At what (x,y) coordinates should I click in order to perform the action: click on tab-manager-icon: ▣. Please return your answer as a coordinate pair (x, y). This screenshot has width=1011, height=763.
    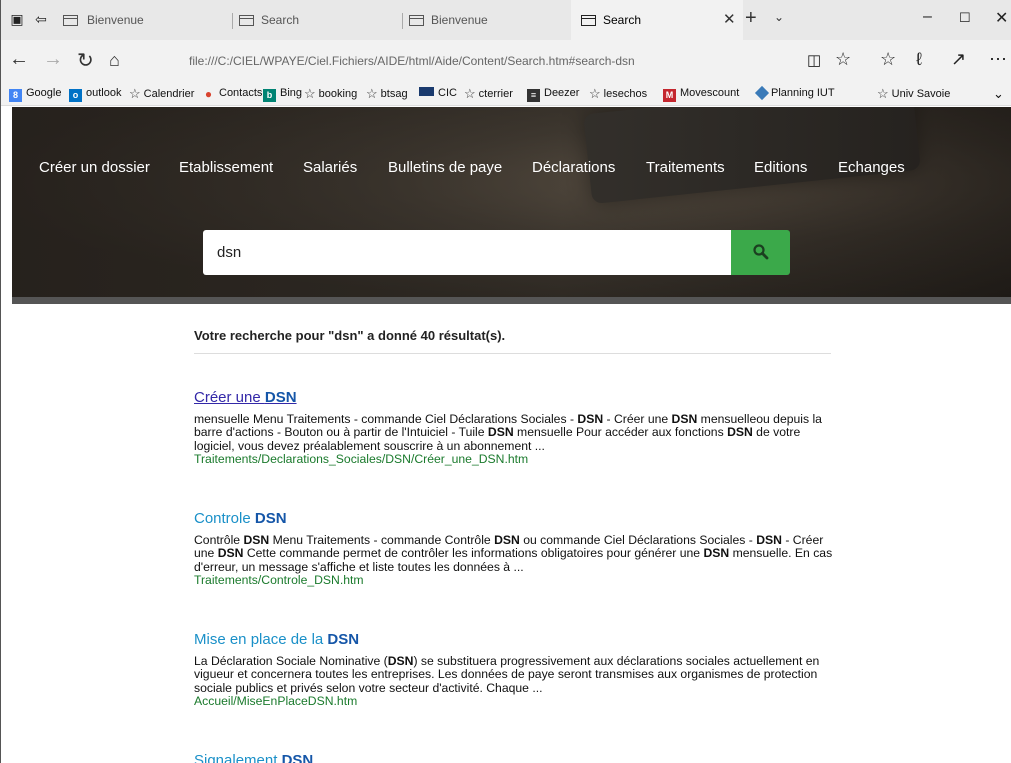
    Looking at the image, I should click on (17, 19).